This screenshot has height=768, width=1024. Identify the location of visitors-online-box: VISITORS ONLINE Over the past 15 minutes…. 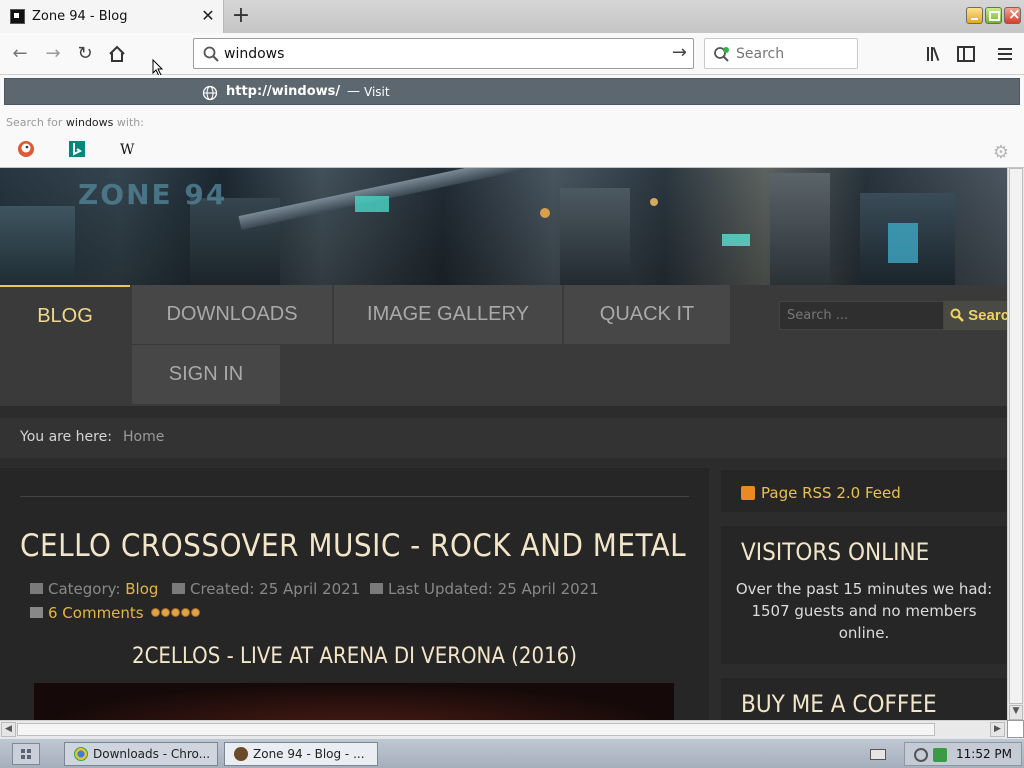
(864, 595).